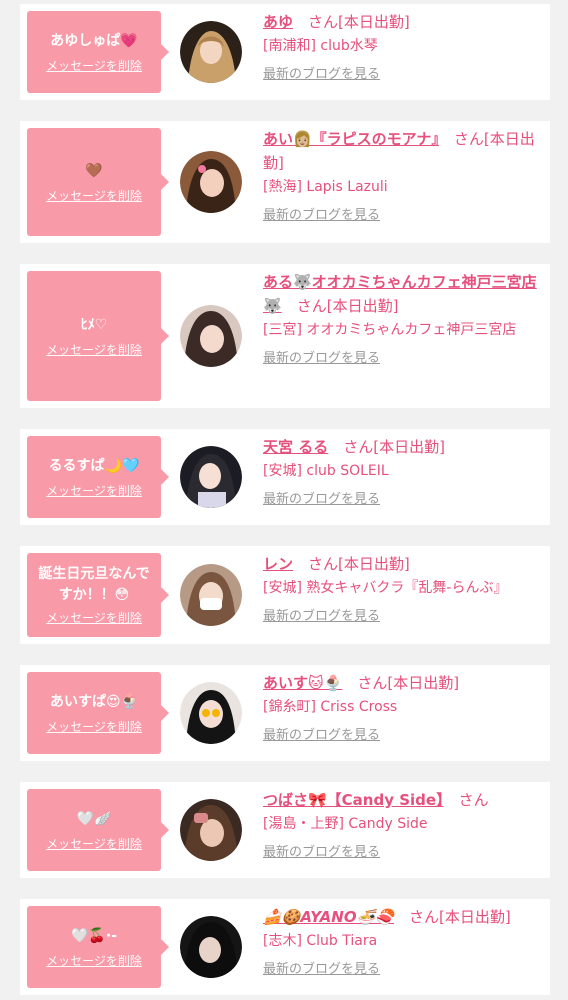 The height and width of the screenshot is (1000, 568). Describe the element at coordinates (94, 935) in the screenshot. I see `message-text: 🤍🍒·-` at that location.